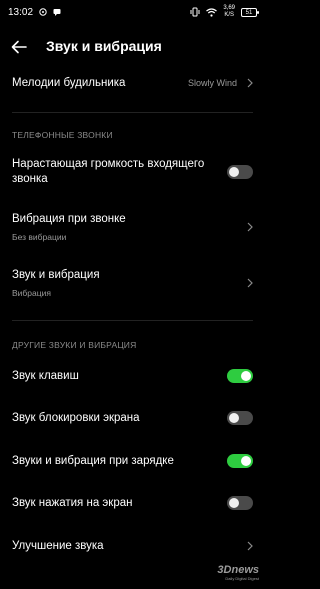 This screenshot has width=320, height=589. I want to click on watermark-logo: 3Dnews Daily Digital Digest, so click(238, 572).